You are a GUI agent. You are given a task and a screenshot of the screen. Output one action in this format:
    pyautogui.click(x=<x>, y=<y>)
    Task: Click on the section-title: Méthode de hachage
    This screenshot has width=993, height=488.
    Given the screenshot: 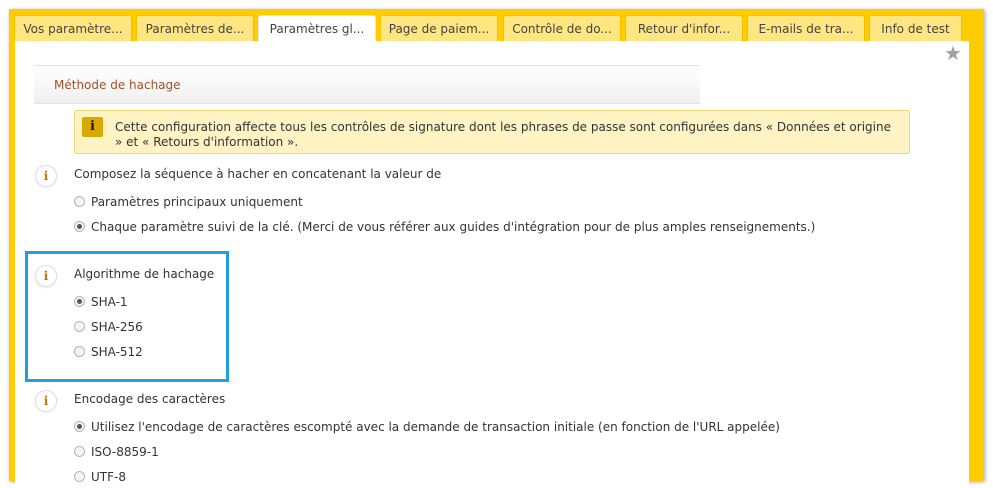 What is the action you would take?
    pyautogui.click(x=367, y=84)
    